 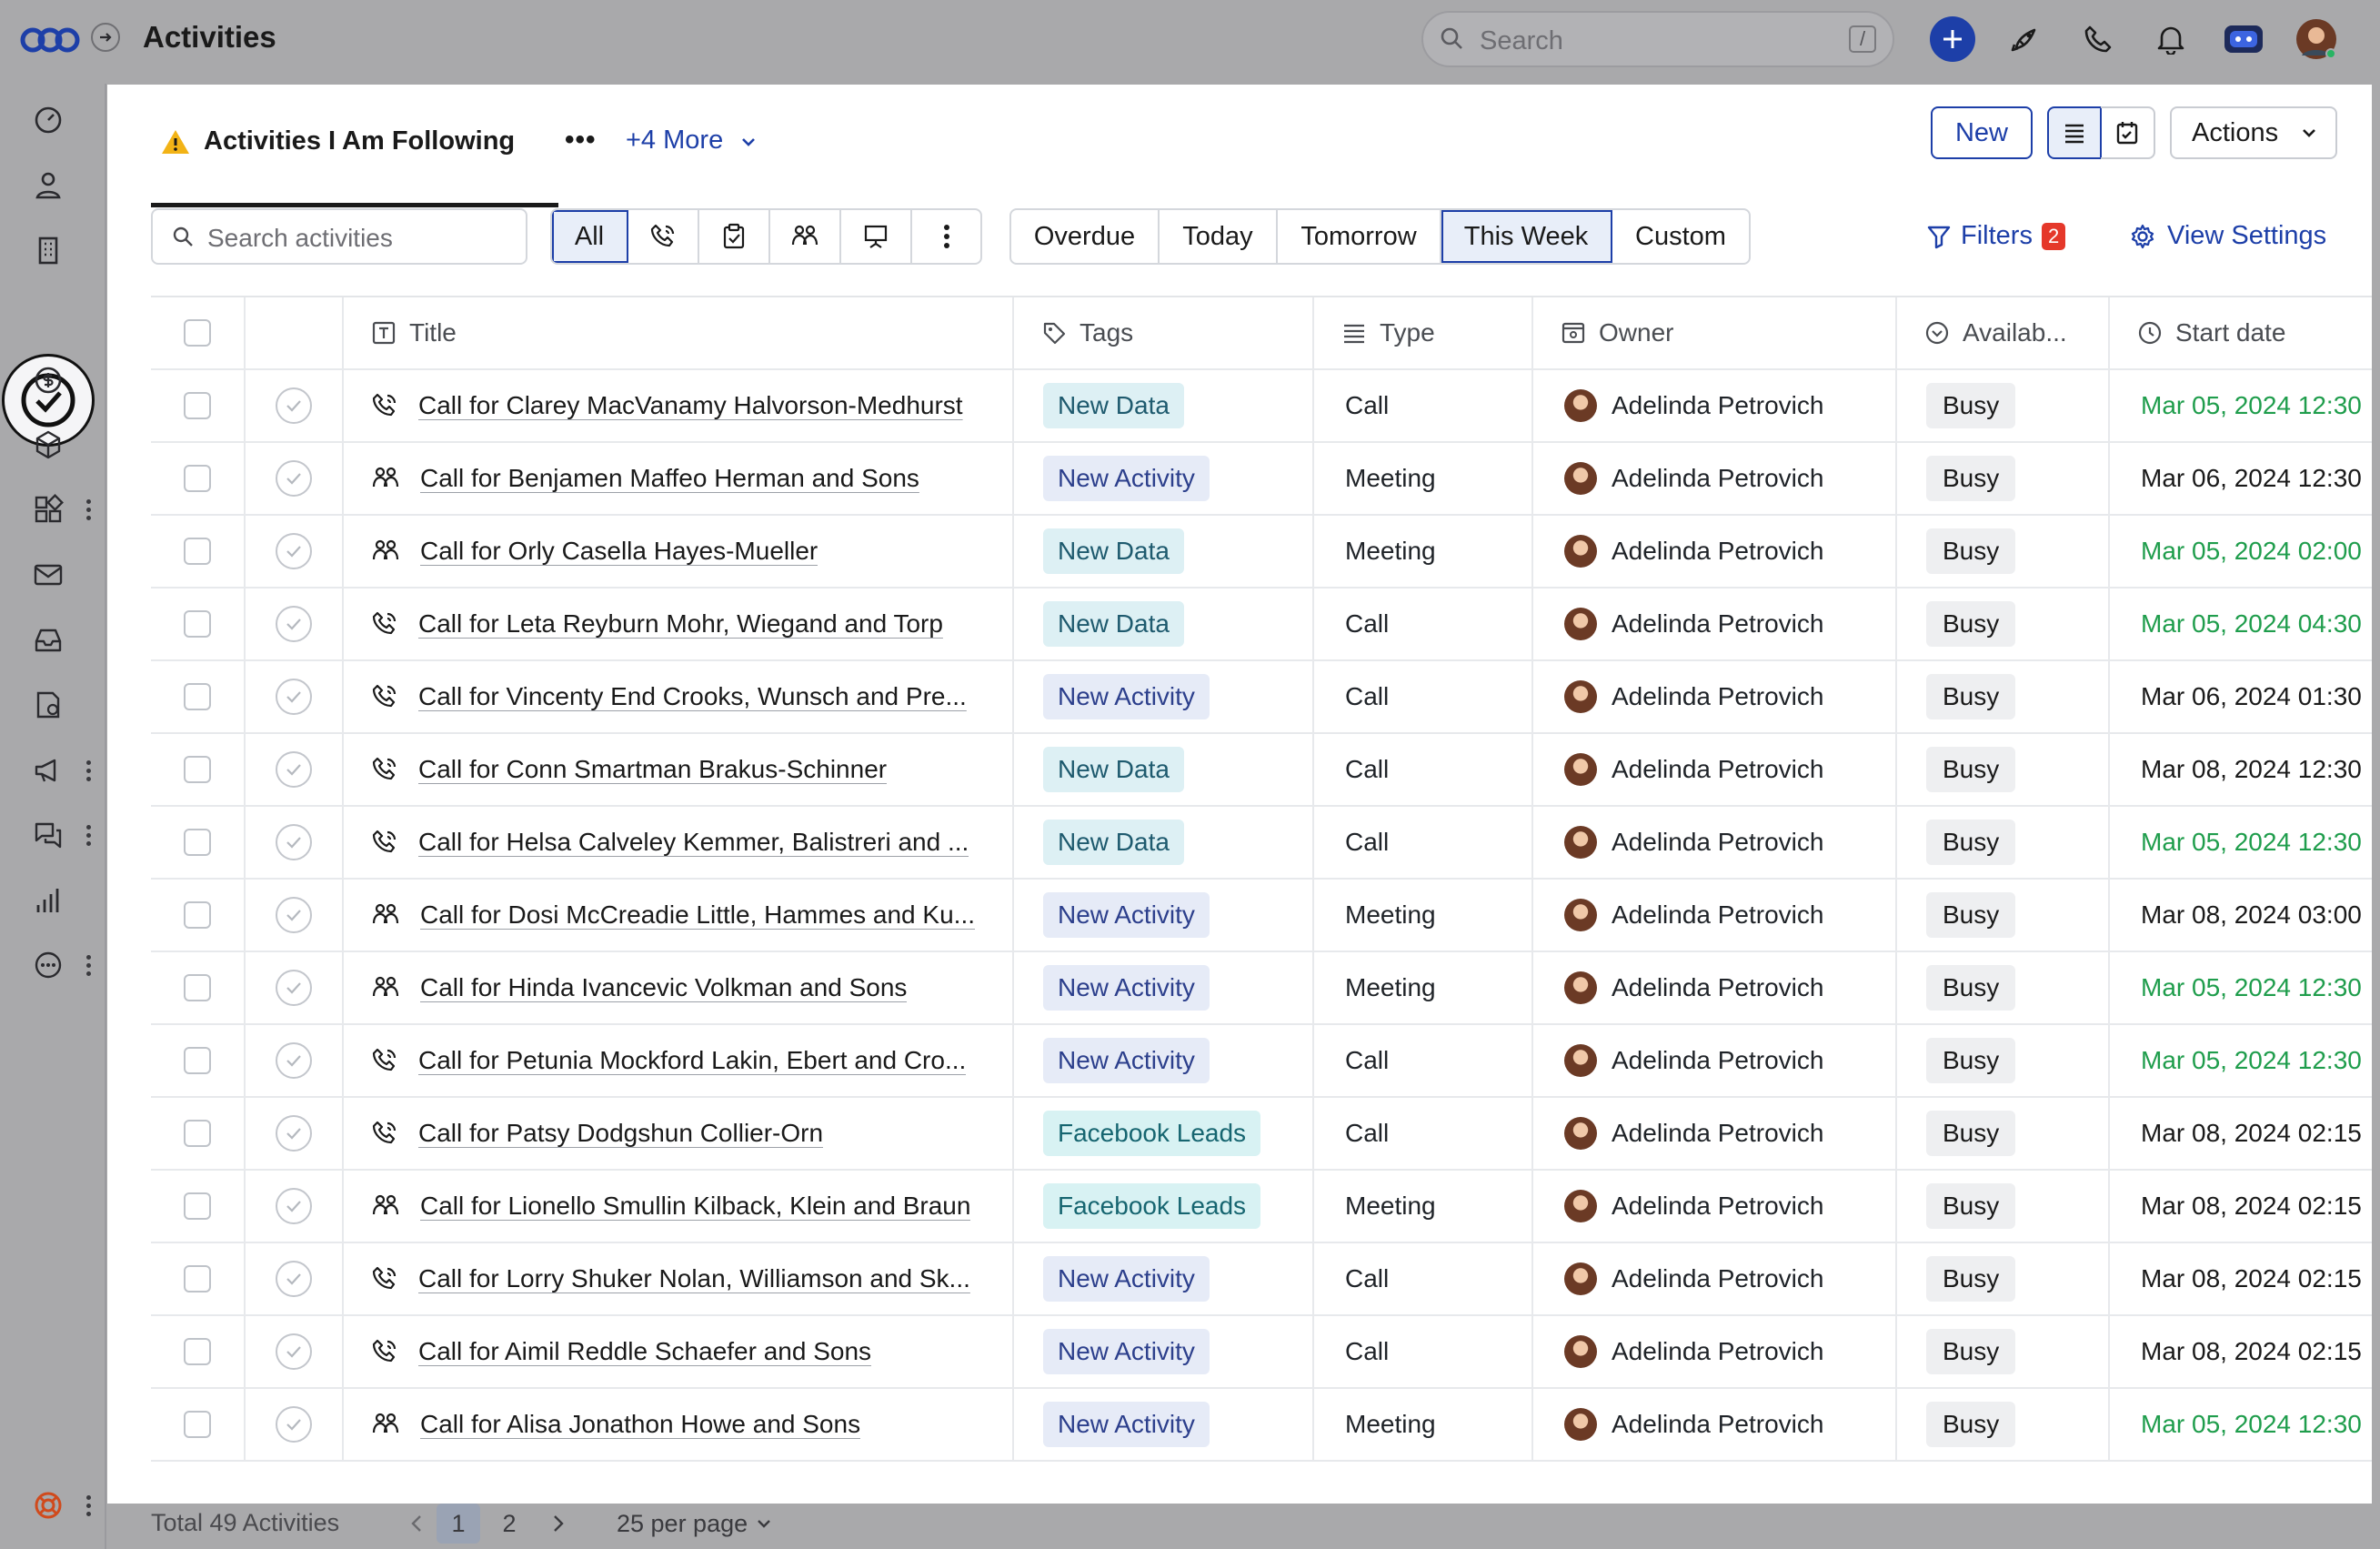 What do you see at coordinates (459, 1524) in the screenshot?
I see `page-1-button: 1` at bounding box center [459, 1524].